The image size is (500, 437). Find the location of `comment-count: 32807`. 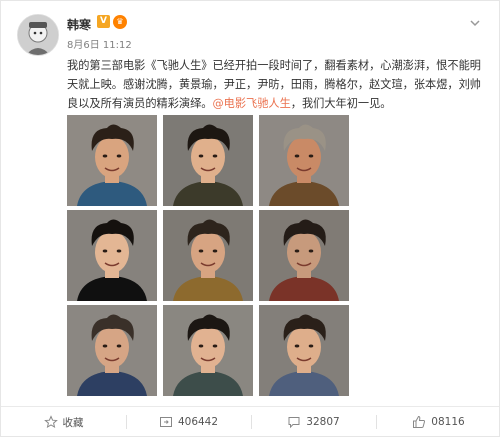

comment-count: 32807 is located at coordinates (323, 422).